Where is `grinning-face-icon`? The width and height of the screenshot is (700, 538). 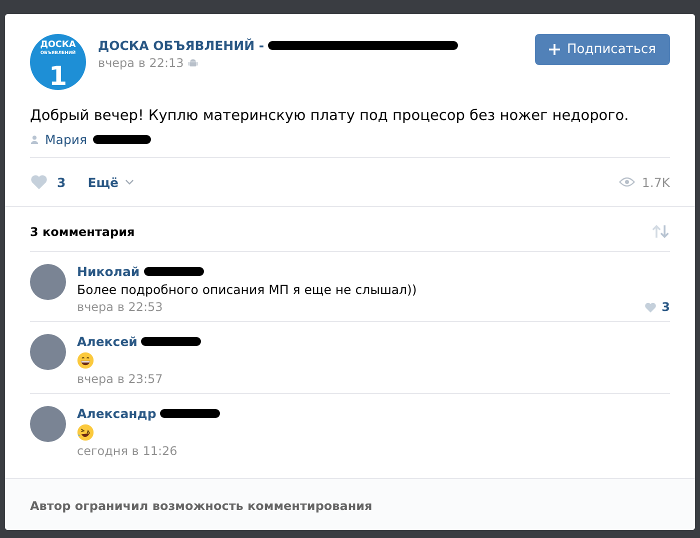 grinning-face-icon is located at coordinates (85, 360).